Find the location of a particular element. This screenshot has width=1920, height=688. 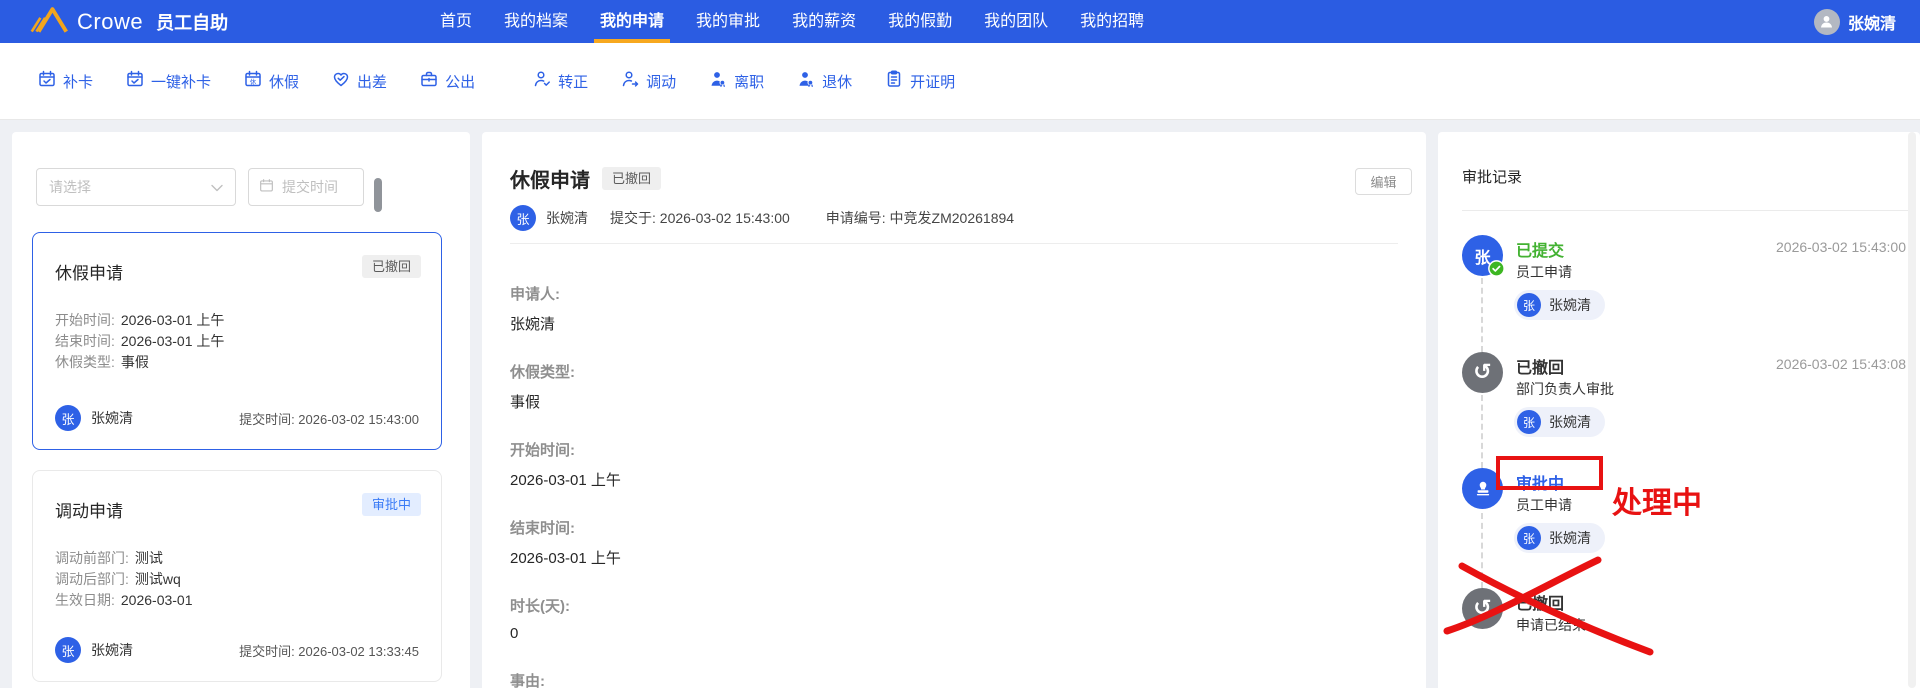

toolbar-action-开证明: 开证明 is located at coordinates (920, 81).